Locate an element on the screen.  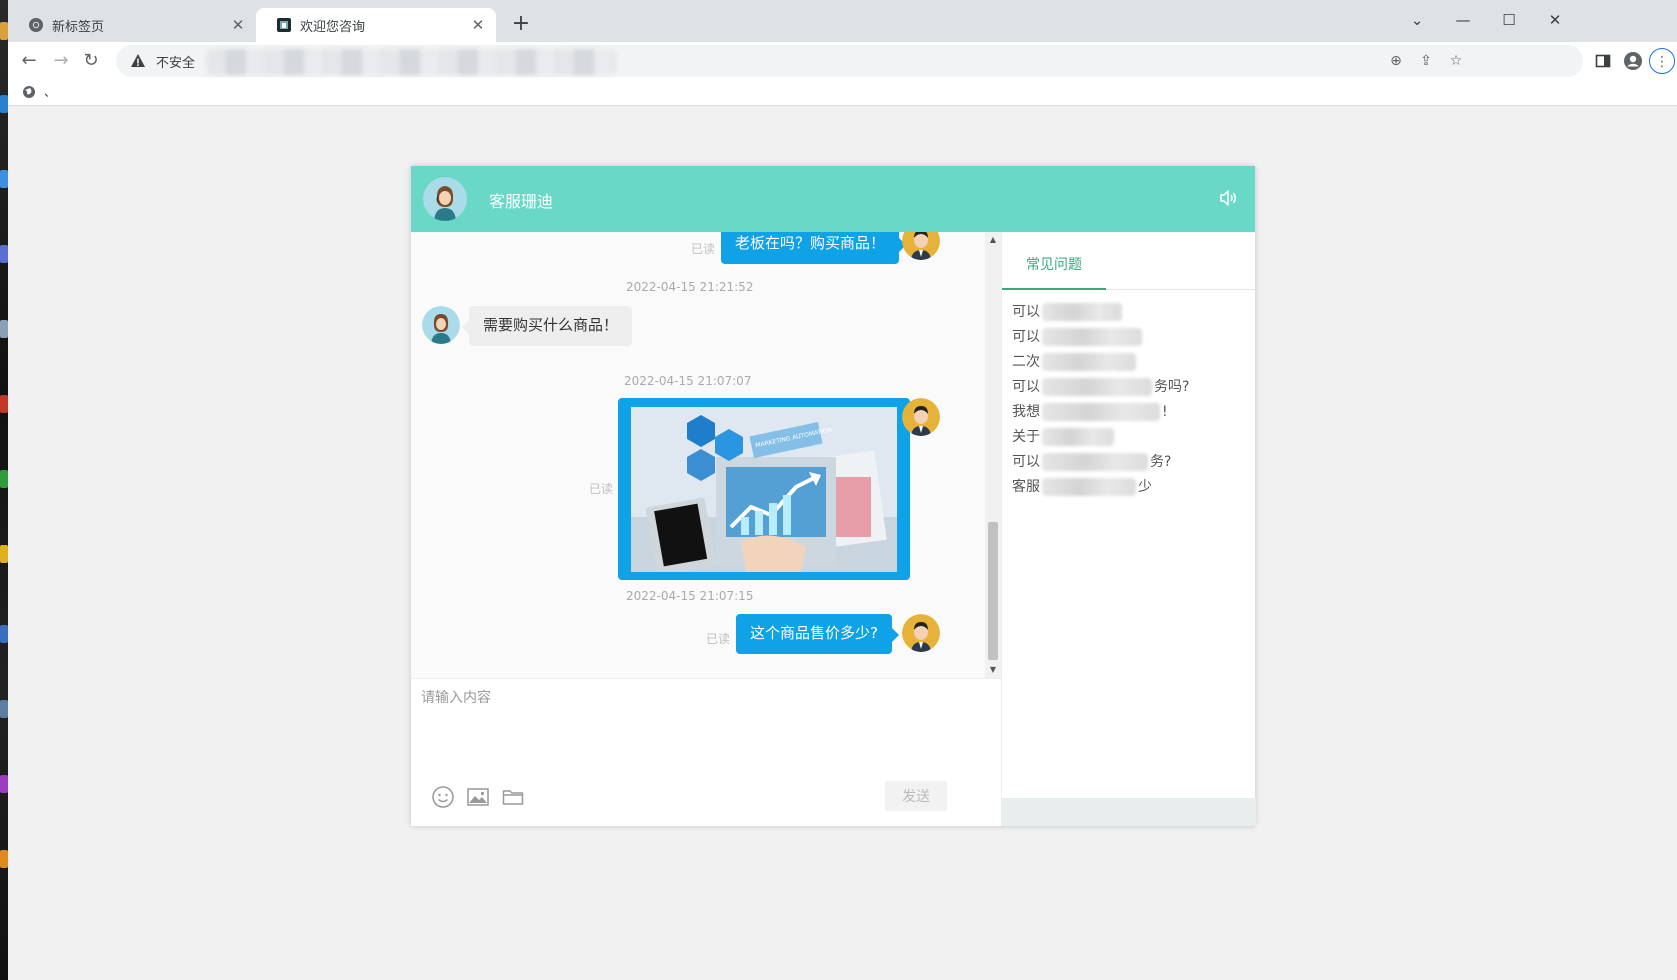
site-favicon-icon is located at coordinates (284, 25).